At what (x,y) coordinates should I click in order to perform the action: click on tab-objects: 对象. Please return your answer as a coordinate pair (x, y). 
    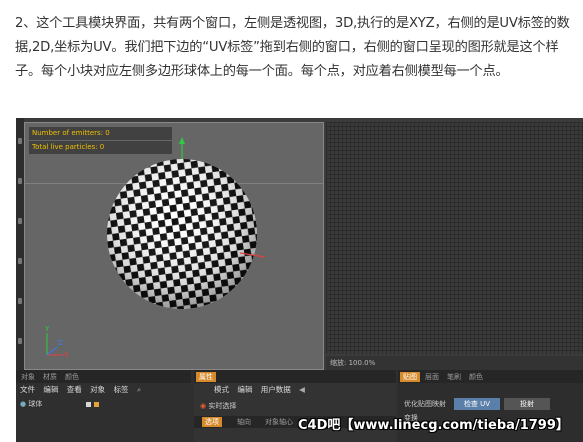
    Looking at the image, I should click on (28, 377).